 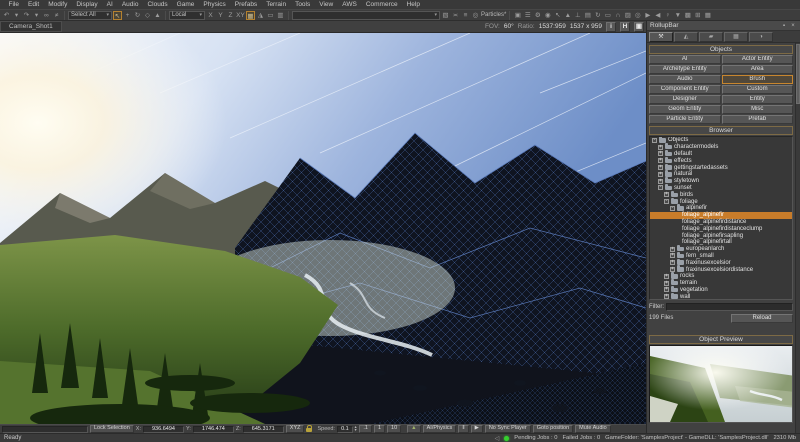 I want to click on menu-item: Modify, so click(x=58, y=4).